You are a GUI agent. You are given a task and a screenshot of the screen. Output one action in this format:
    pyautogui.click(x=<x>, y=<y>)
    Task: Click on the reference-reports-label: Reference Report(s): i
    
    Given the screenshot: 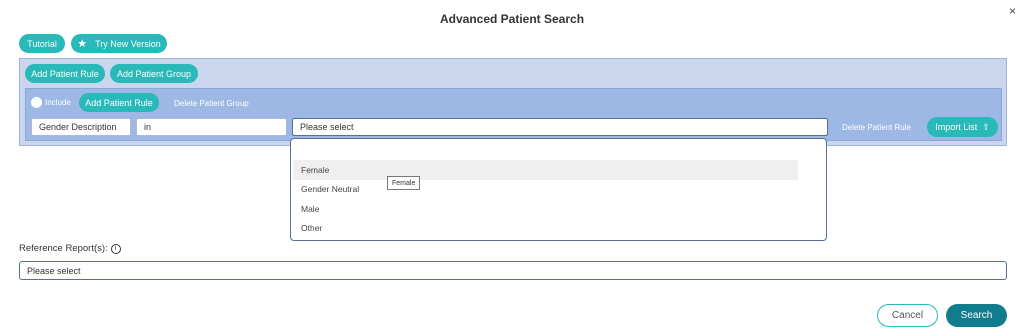 What is the action you would take?
    pyautogui.click(x=70, y=248)
    